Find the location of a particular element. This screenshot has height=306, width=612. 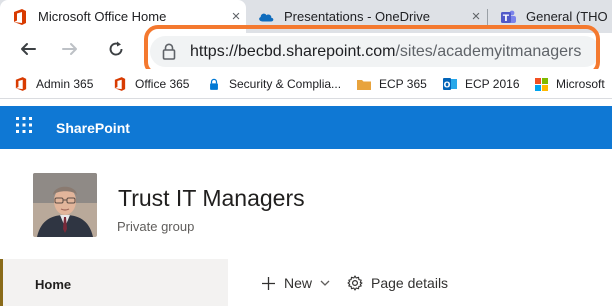

sharepoint-suite-bar: SharePoint is located at coordinates (306, 127).